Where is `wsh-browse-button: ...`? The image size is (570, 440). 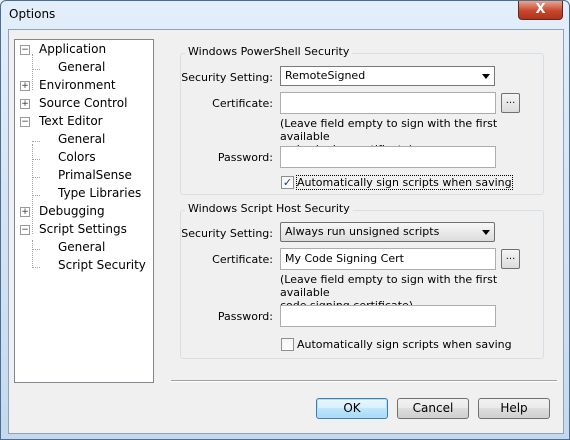 wsh-browse-button: ... is located at coordinates (510, 259).